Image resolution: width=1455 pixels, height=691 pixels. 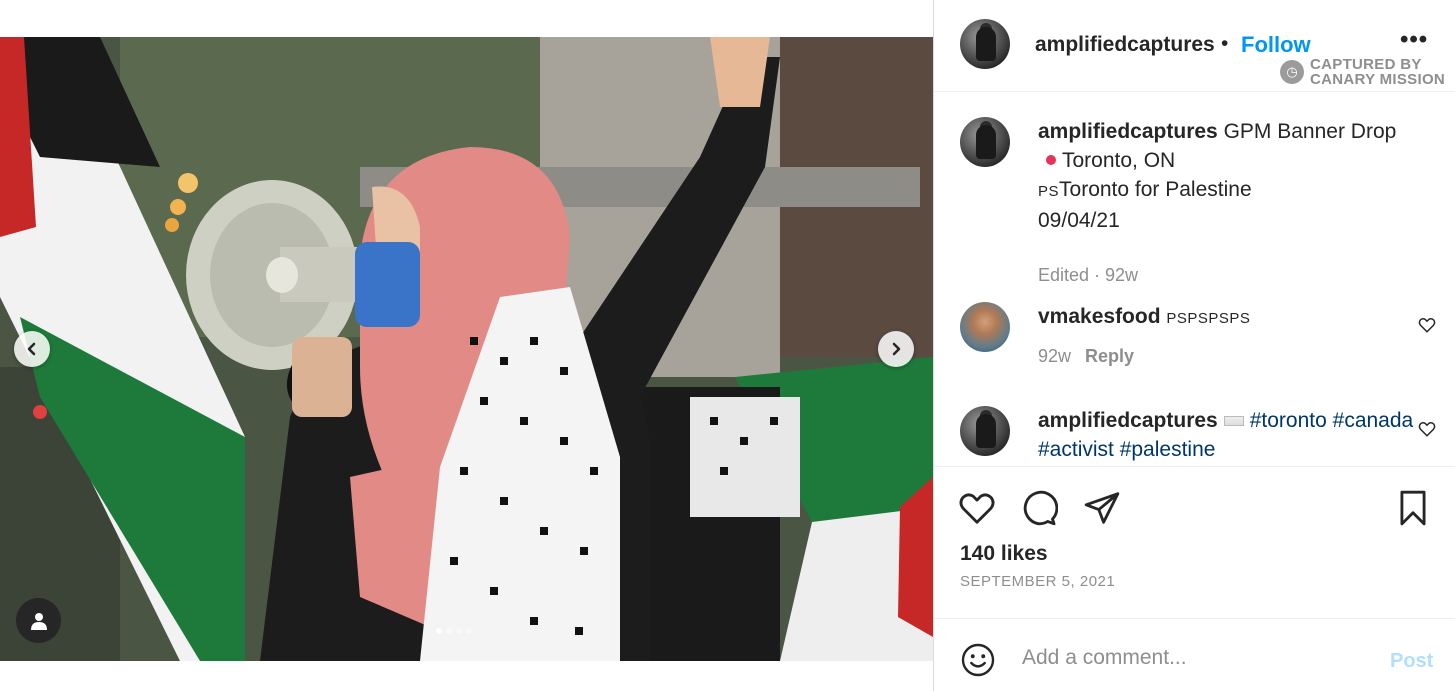 I want to click on watermark: ◷ CAPTURED BY CANARY MISSION, so click(x=1362, y=72).